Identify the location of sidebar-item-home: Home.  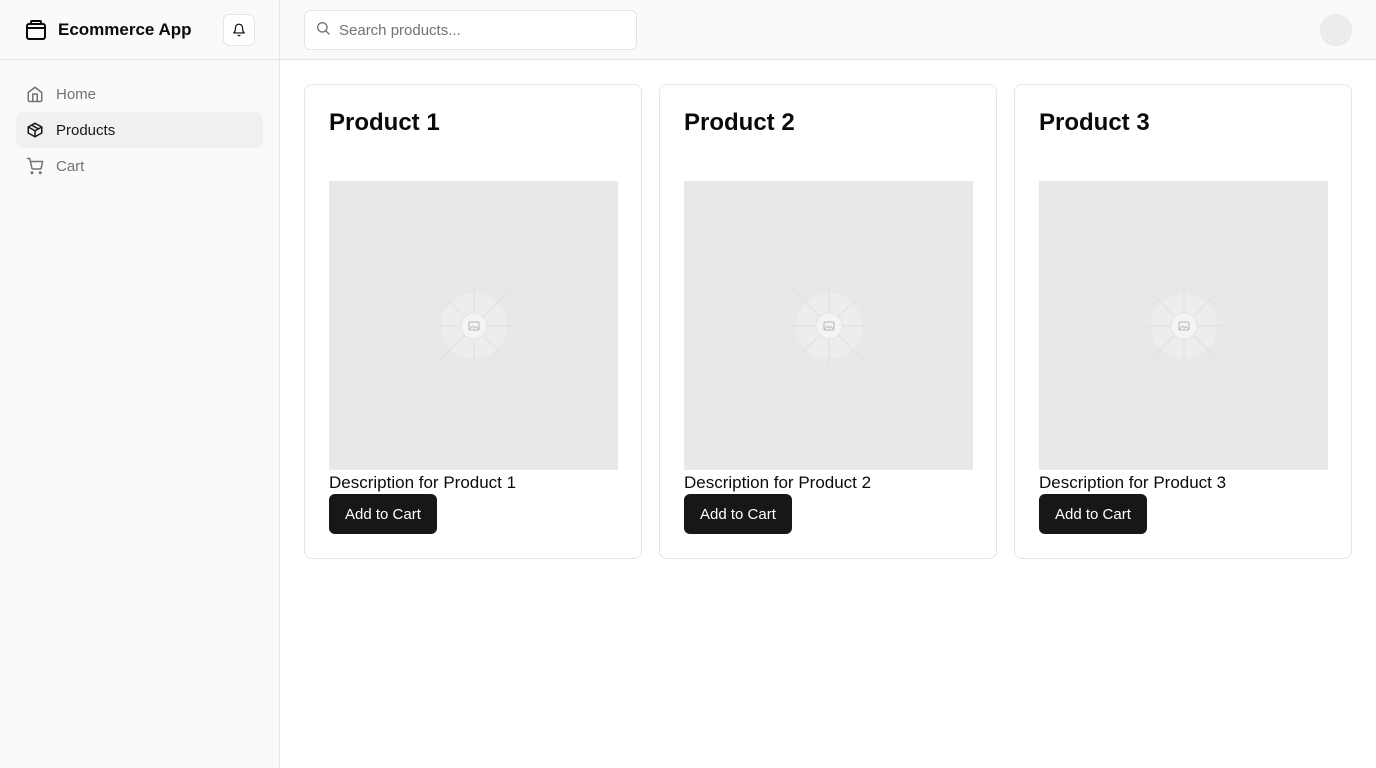
(139, 94).